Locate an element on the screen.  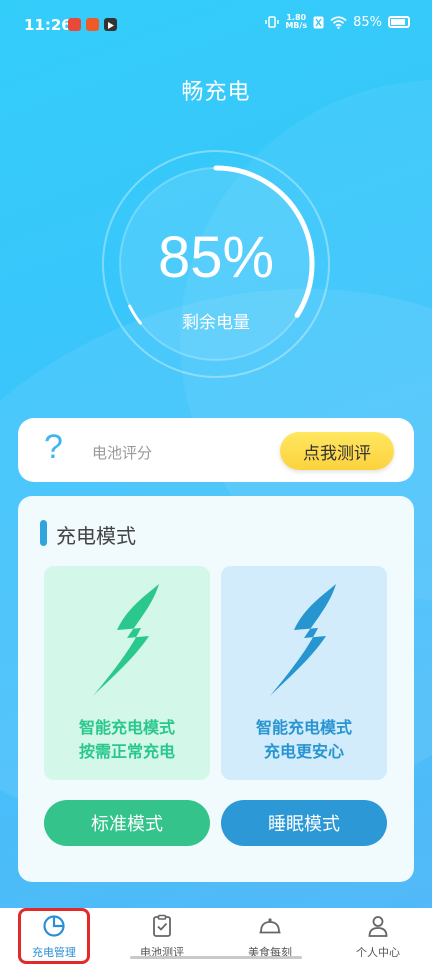
network-speed: 1.80 MB/s is located at coordinates (296, 22).